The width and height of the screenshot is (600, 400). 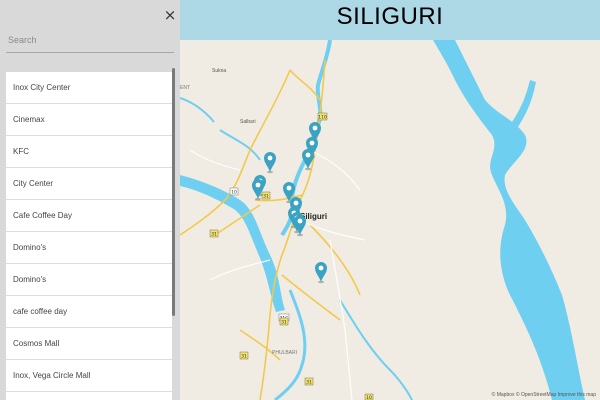 What do you see at coordinates (284, 353) in the screenshot?
I see `phulbari-label: PHULBARI` at bounding box center [284, 353].